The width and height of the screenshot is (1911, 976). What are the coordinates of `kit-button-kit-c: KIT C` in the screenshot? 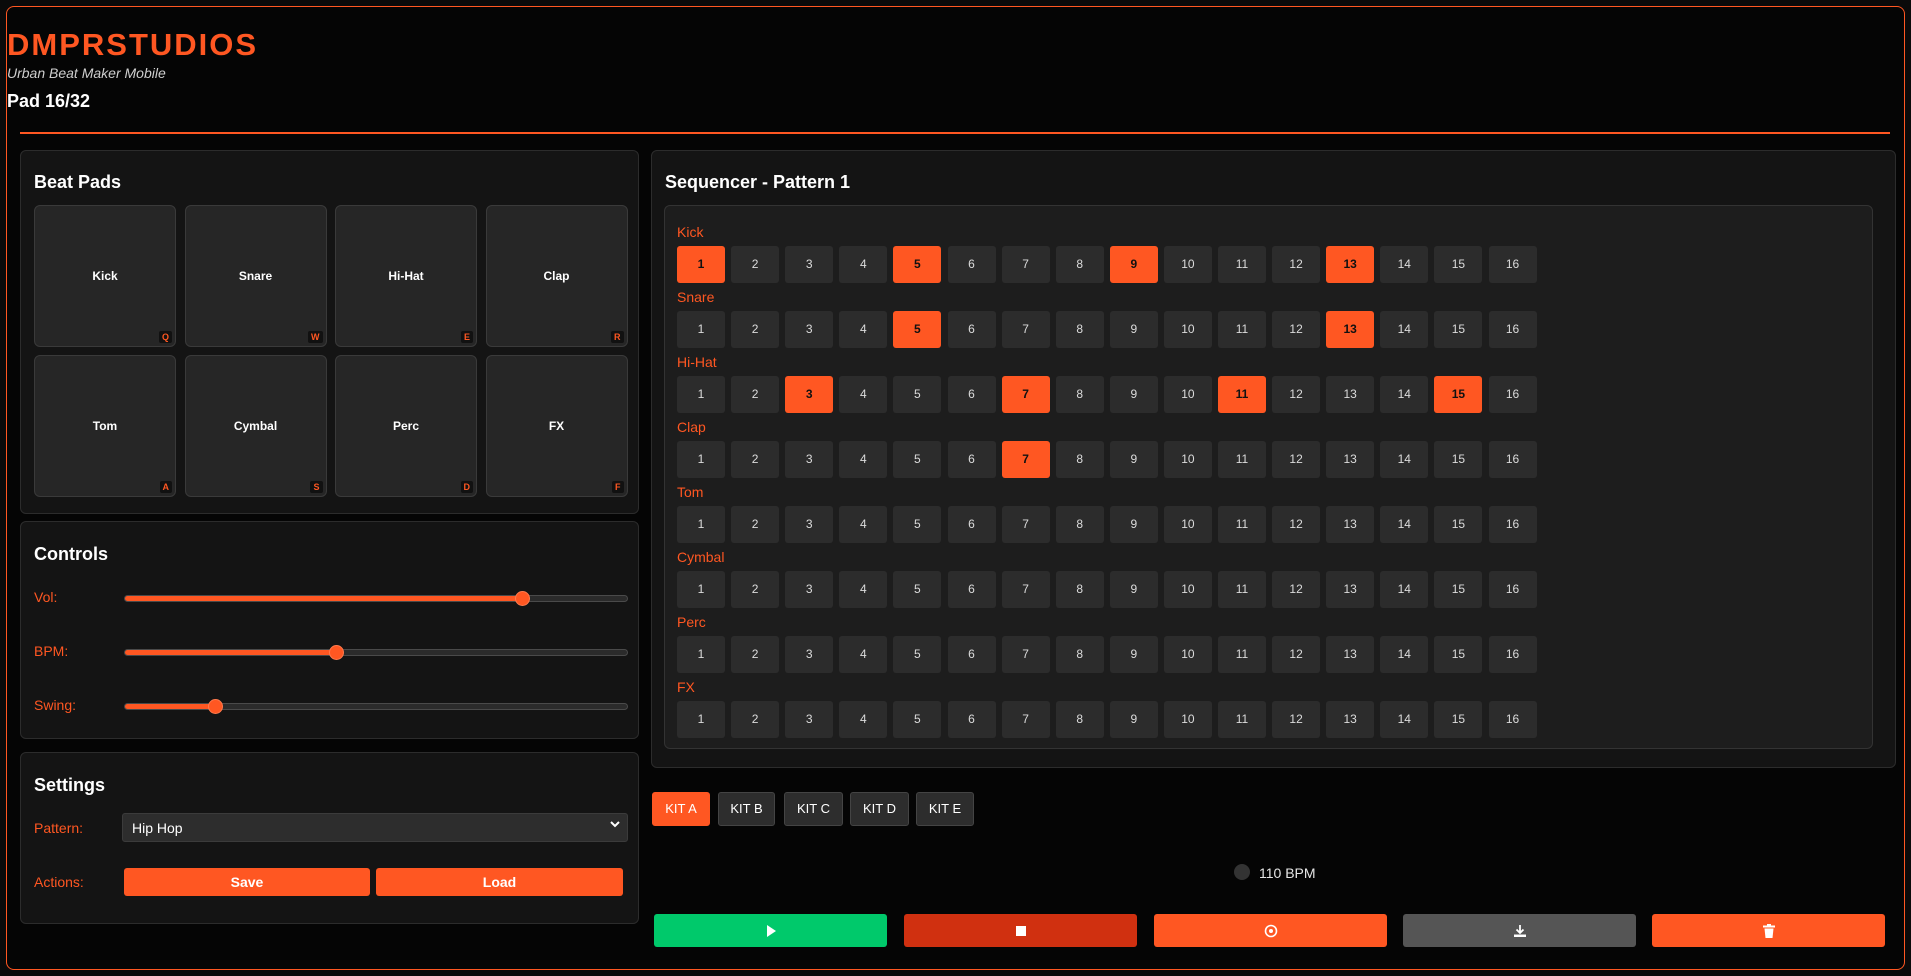 It's located at (813, 809).